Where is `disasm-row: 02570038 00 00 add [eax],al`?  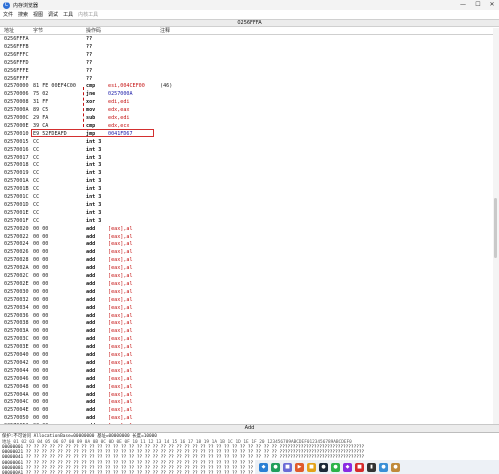 disasm-row: 02570038 00 00 add [eax],al is located at coordinates (246, 324).